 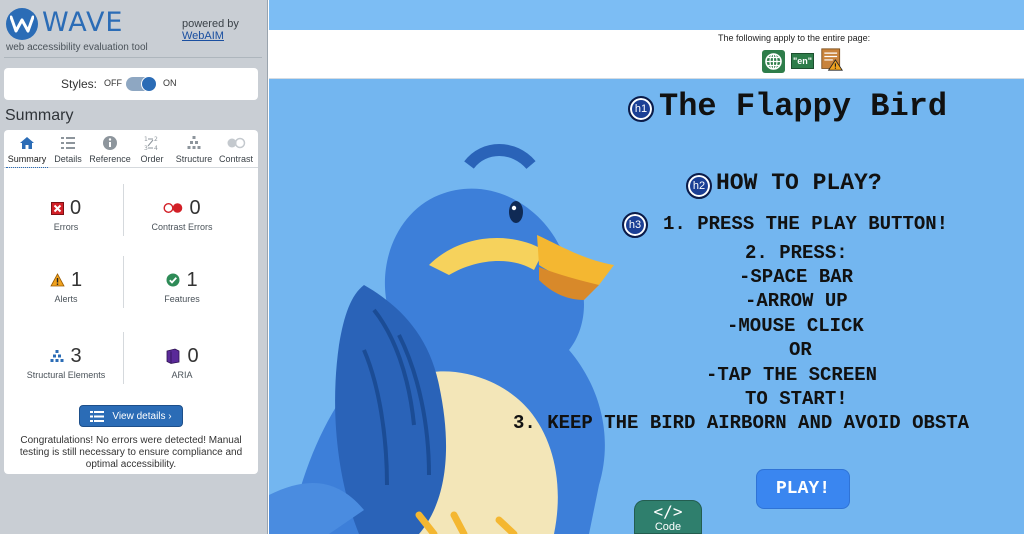 I want to click on tab-contrast: Contrast, so click(x=236, y=151).